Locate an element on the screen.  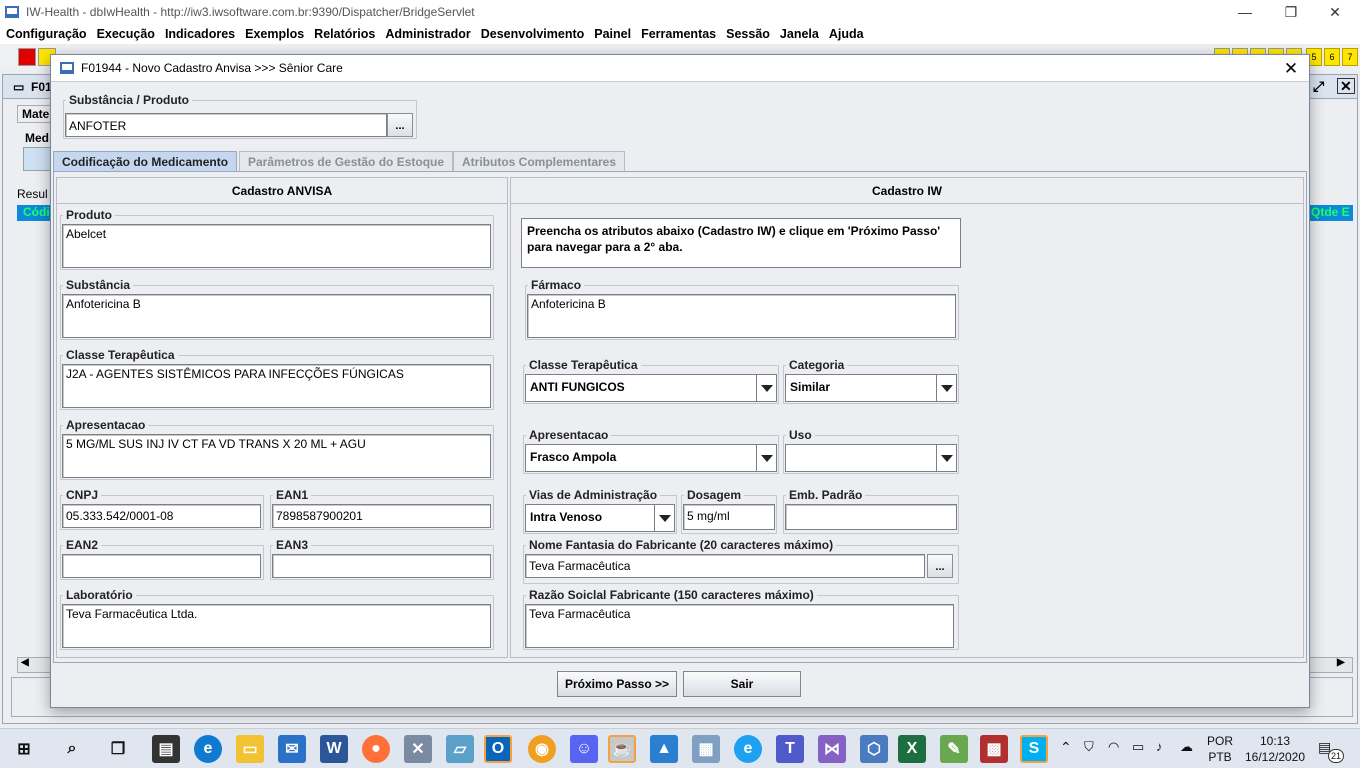
ean3-field is located at coordinates (381, 566).